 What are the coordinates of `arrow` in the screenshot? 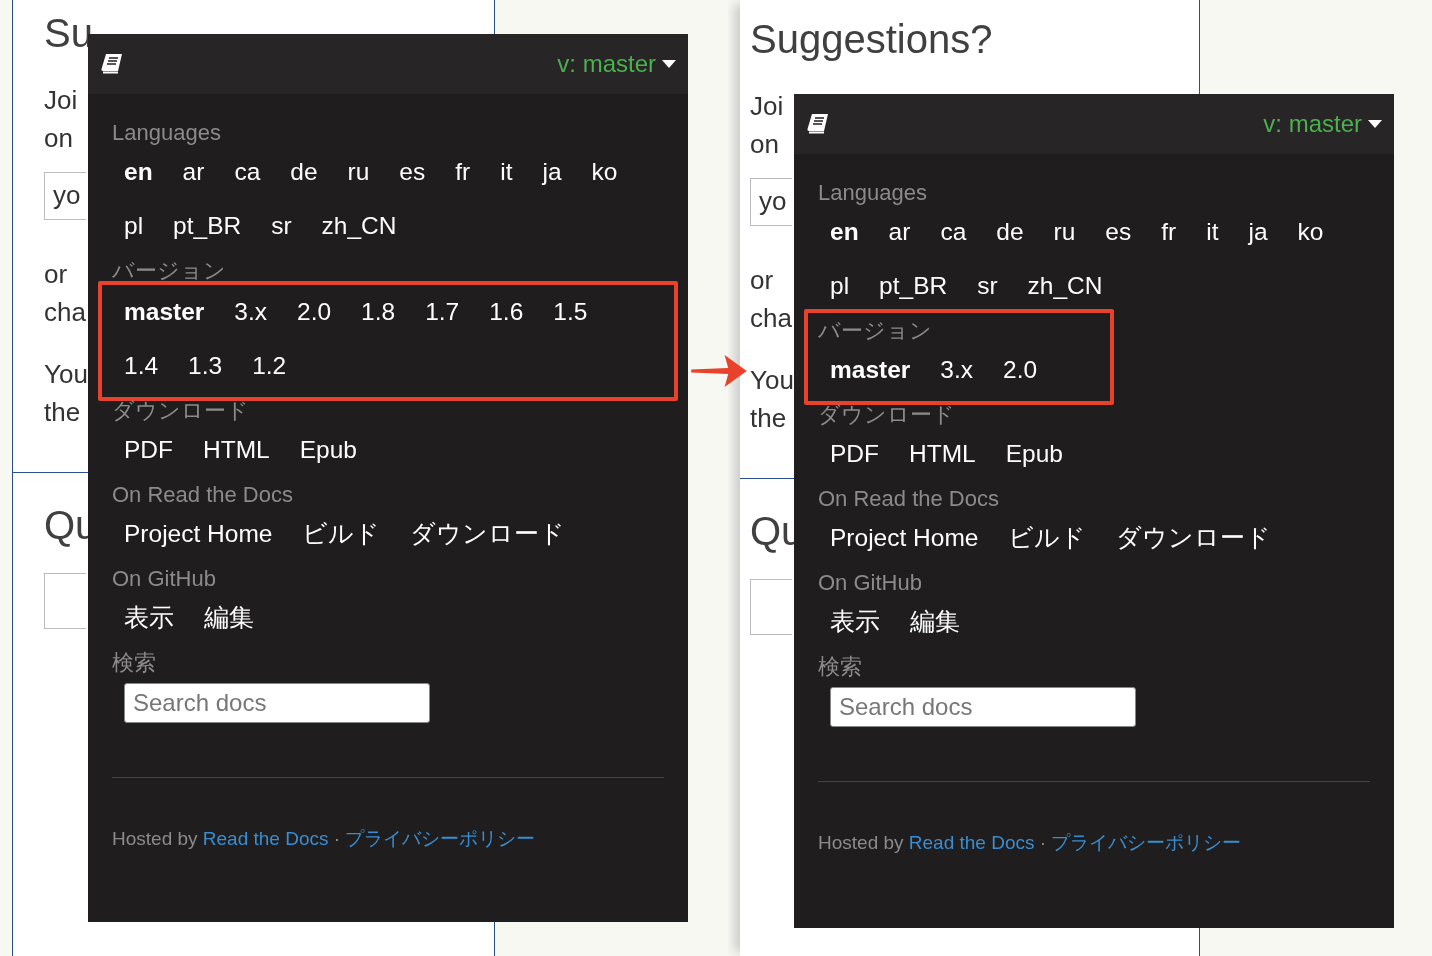 It's located at (719, 371).